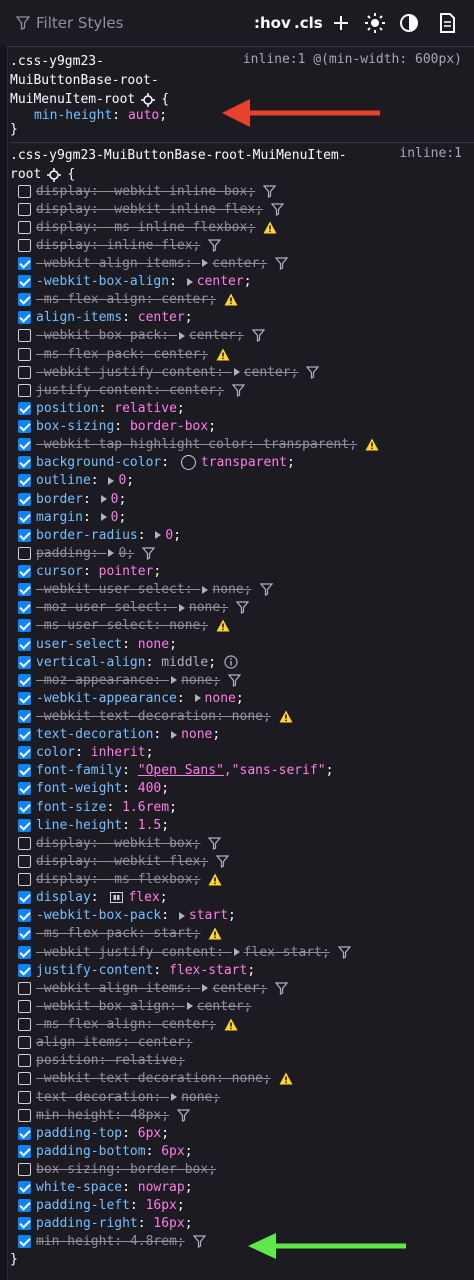 The width and height of the screenshot is (474, 1280). What do you see at coordinates (75, 1115) in the screenshot?
I see `property-name: min-height` at bounding box center [75, 1115].